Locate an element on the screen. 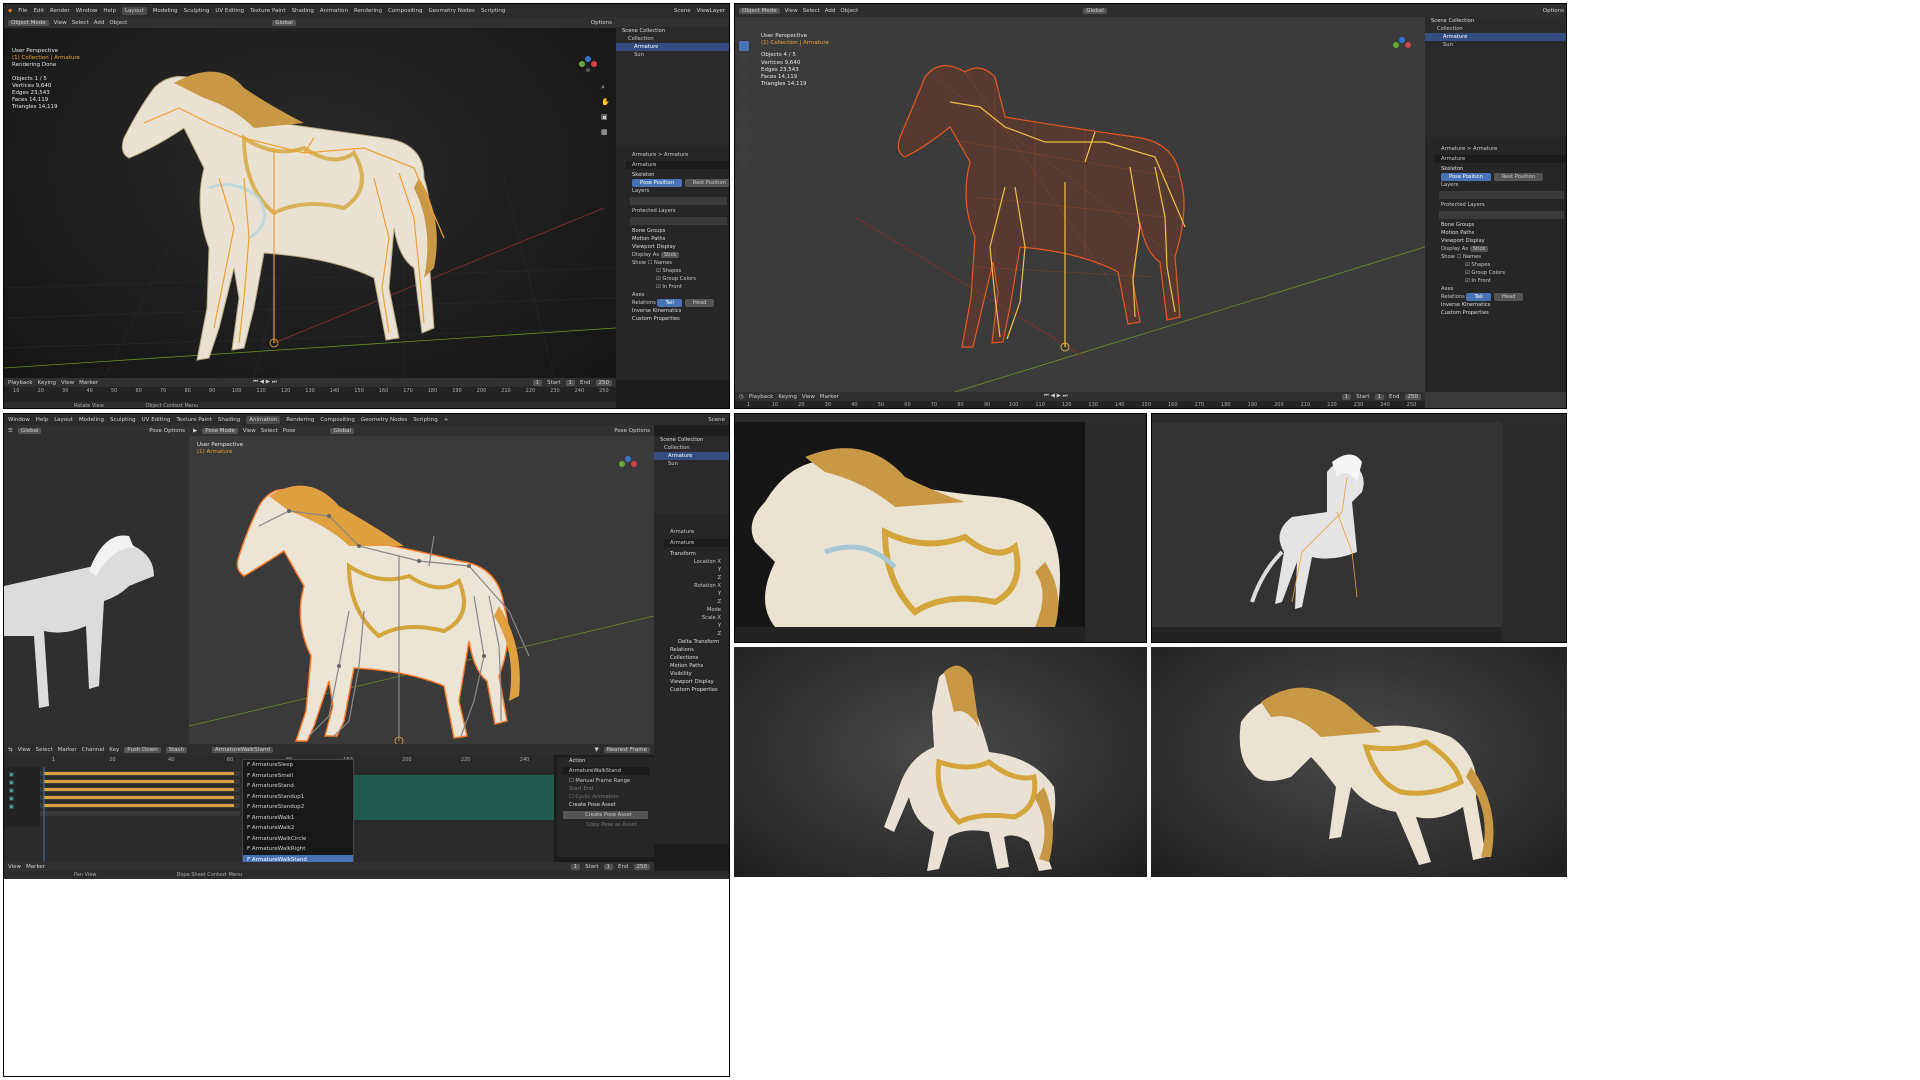  section-action: Action is located at coordinates (608, 761).